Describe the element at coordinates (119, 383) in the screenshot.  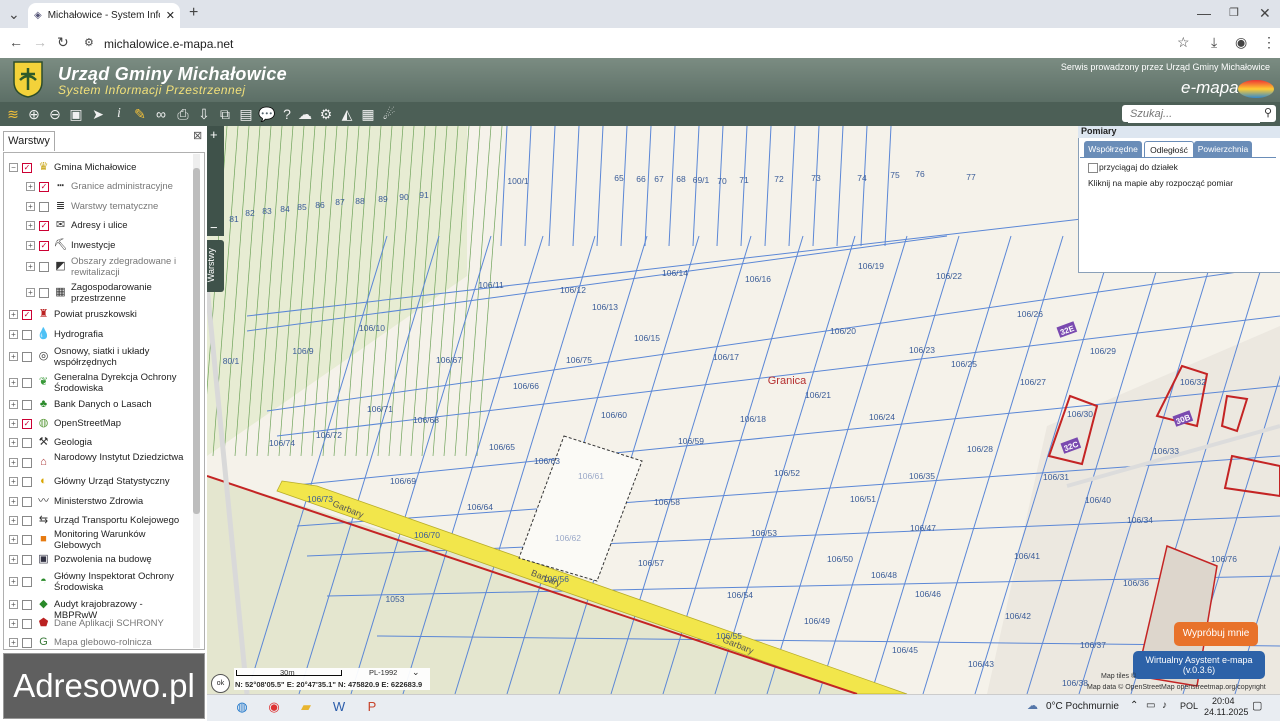
I see `layer-label: Generalna Dyrekcja Ochrony Środowiska` at that location.